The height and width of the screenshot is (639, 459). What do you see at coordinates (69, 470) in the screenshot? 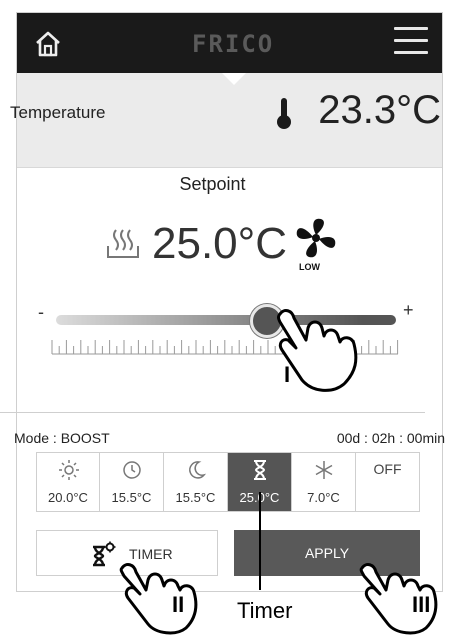
I see `sun-icon` at bounding box center [69, 470].